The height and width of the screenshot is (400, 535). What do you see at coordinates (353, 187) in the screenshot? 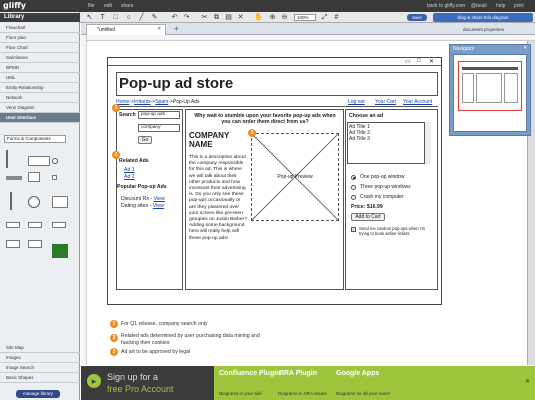
I see `radio-three-popups` at bounding box center [353, 187].